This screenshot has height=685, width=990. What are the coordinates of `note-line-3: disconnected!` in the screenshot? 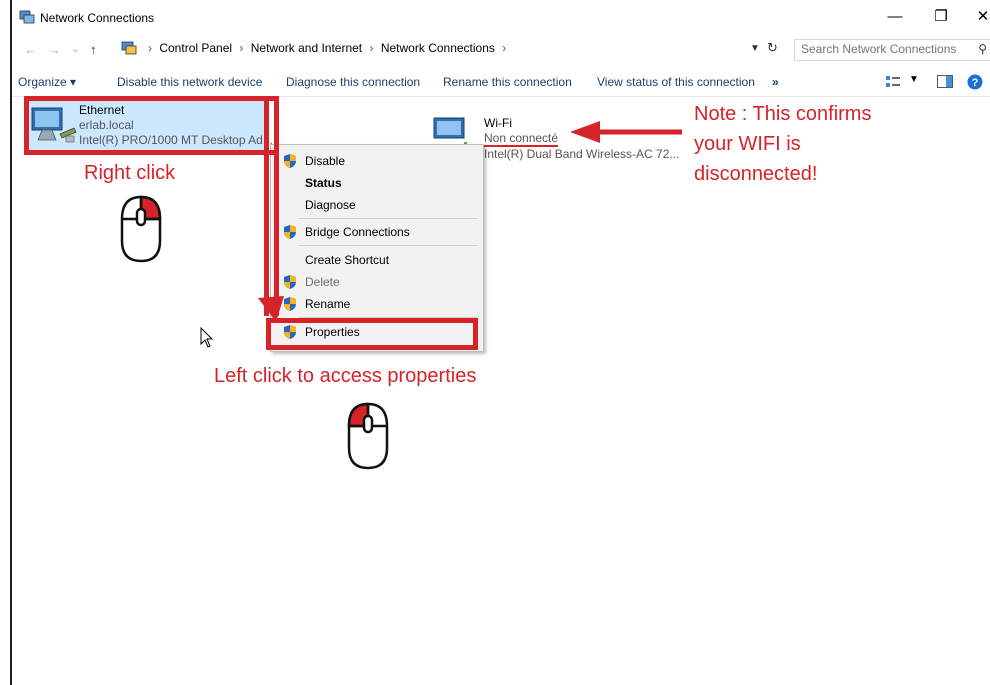 It's located at (756, 174).